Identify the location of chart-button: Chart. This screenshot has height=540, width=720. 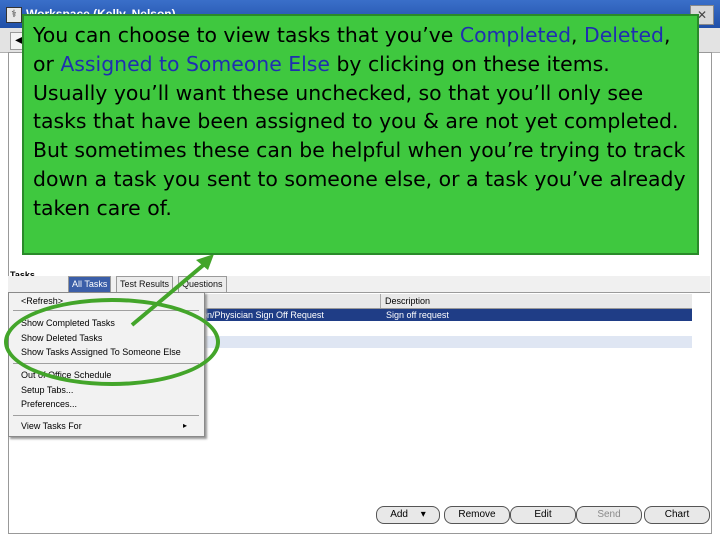
(677, 515).